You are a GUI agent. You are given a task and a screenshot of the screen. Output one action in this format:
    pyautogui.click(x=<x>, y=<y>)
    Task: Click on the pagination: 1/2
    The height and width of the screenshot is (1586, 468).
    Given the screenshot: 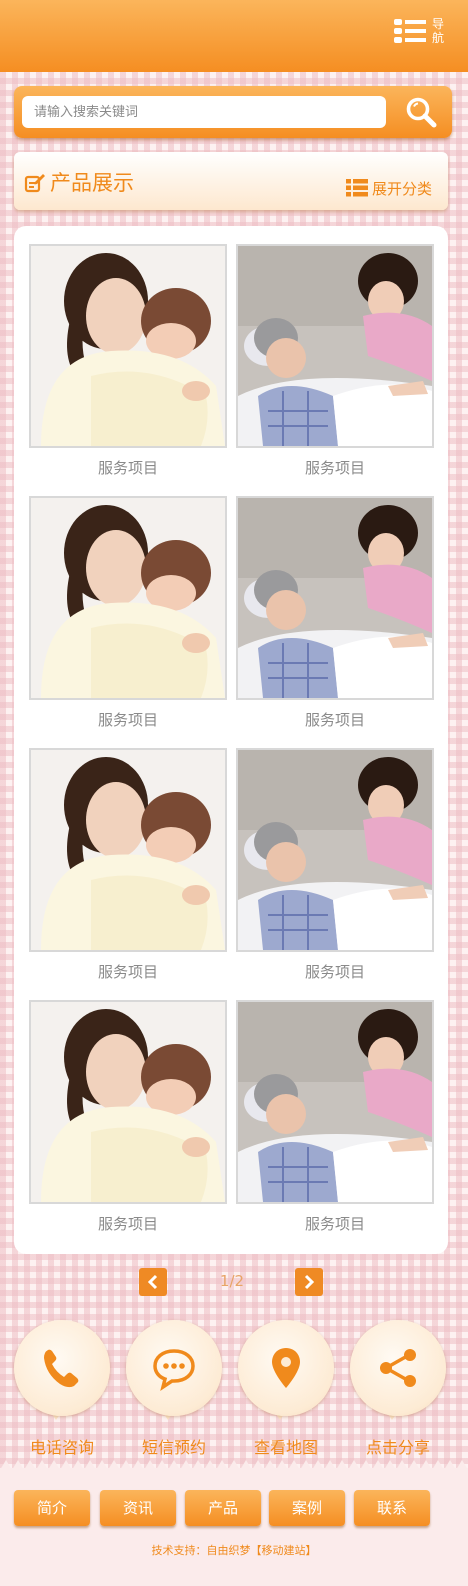 What is the action you would take?
    pyautogui.click(x=234, y=1283)
    